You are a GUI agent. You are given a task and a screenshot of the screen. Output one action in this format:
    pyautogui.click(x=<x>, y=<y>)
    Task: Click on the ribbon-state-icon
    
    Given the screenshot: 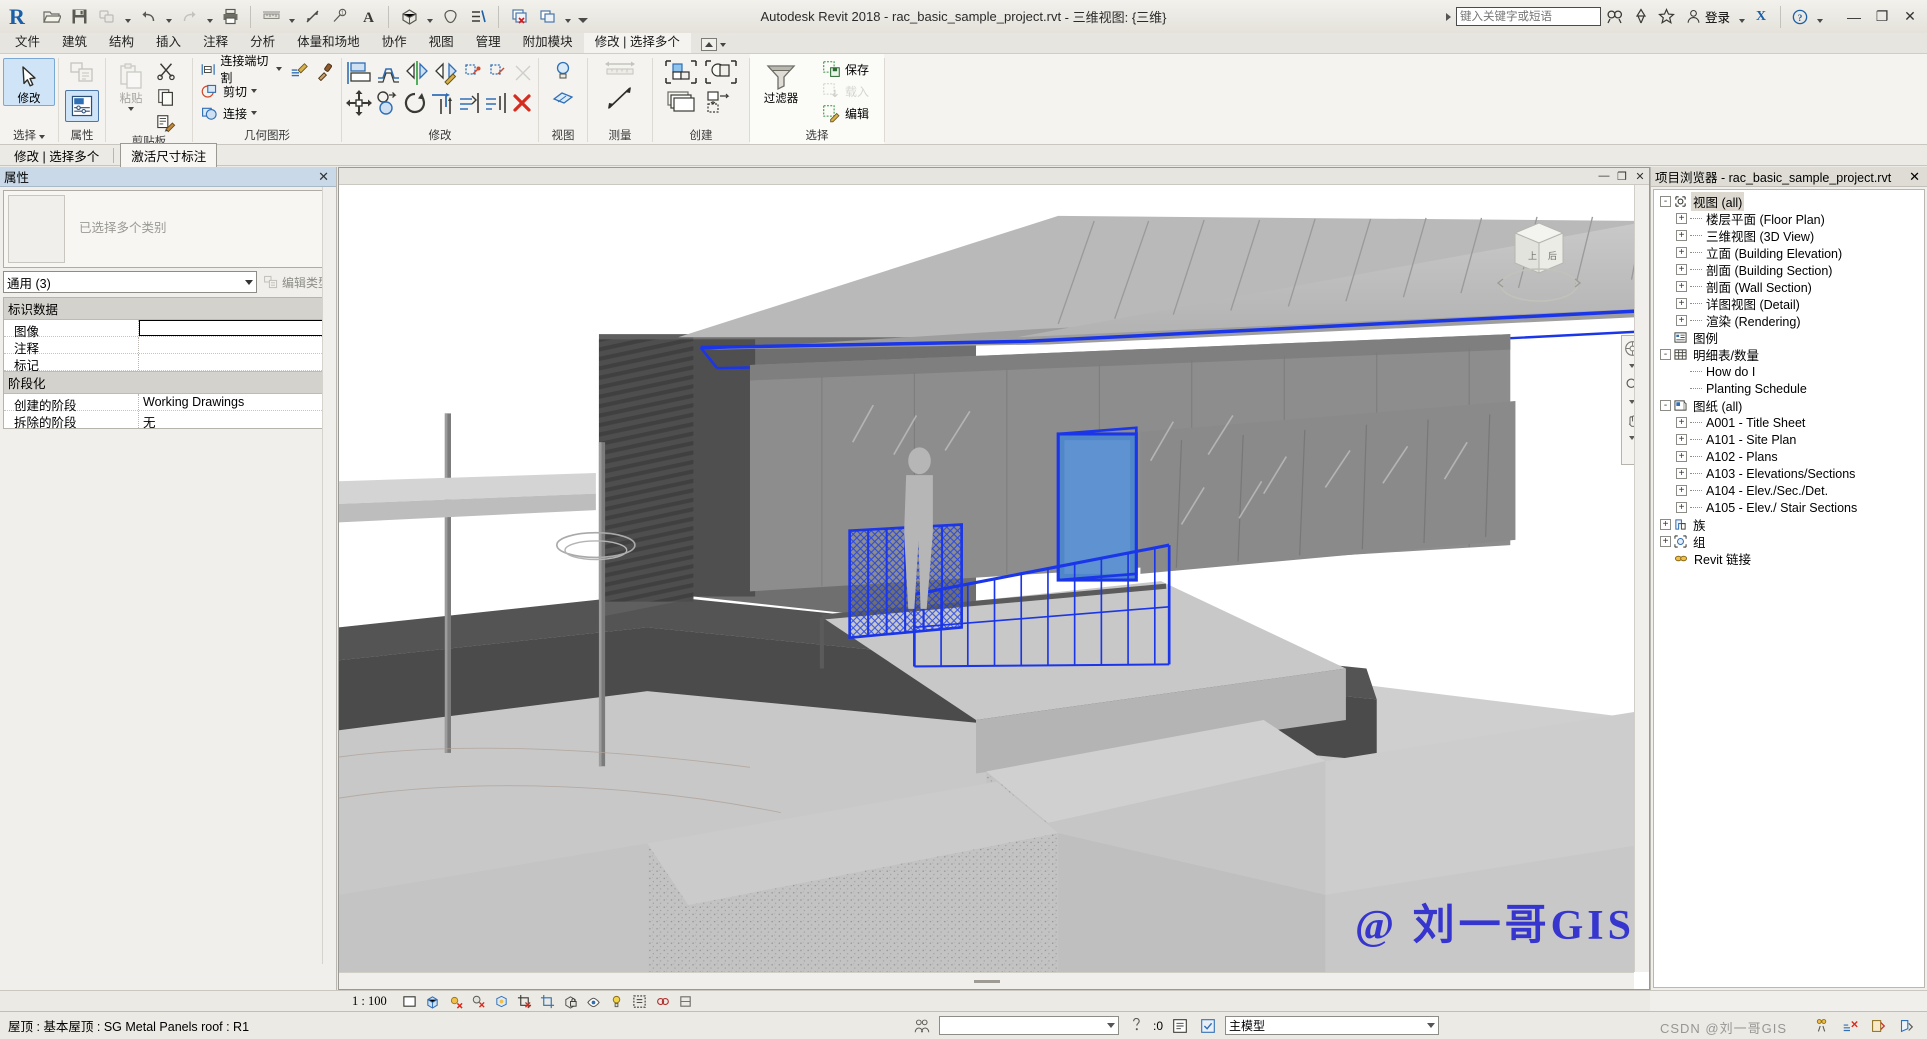 What is the action you would take?
    pyautogui.click(x=708, y=44)
    